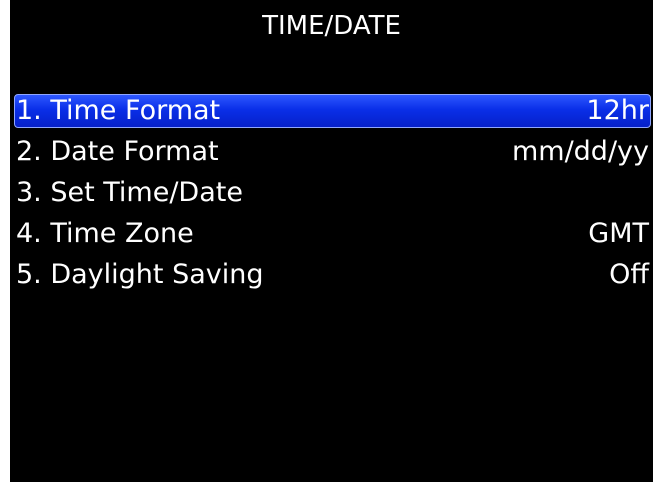 Image resolution: width=653 pixels, height=482 pixels. Describe the element at coordinates (118, 110) in the screenshot. I see `menu-item-label: 1. Time Format` at that location.